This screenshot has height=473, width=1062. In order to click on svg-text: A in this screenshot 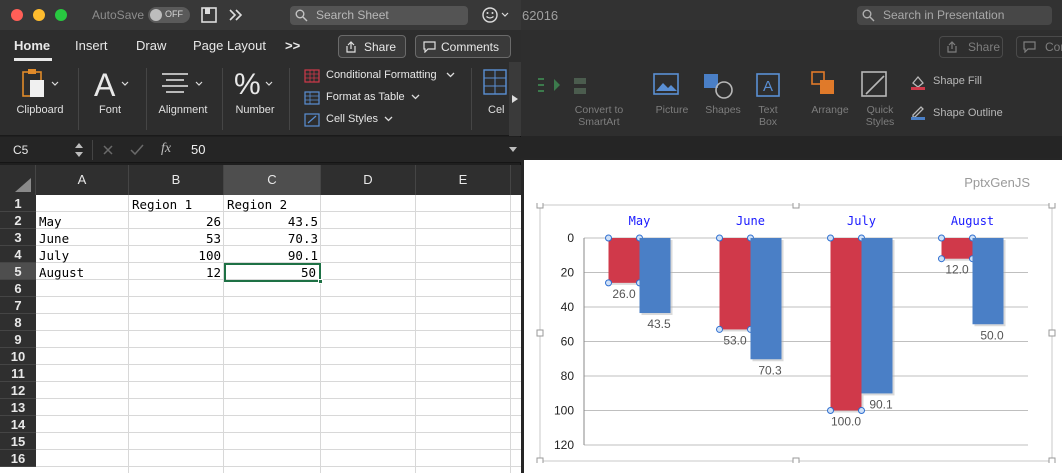, I will do `click(768, 86)`.